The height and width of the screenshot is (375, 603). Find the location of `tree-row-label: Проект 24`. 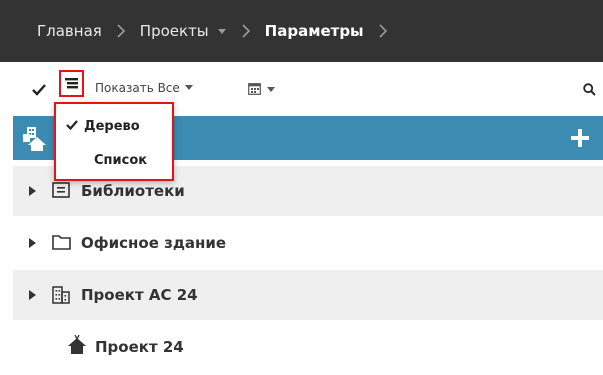

tree-row-label: Проект 24 is located at coordinates (139, 347).